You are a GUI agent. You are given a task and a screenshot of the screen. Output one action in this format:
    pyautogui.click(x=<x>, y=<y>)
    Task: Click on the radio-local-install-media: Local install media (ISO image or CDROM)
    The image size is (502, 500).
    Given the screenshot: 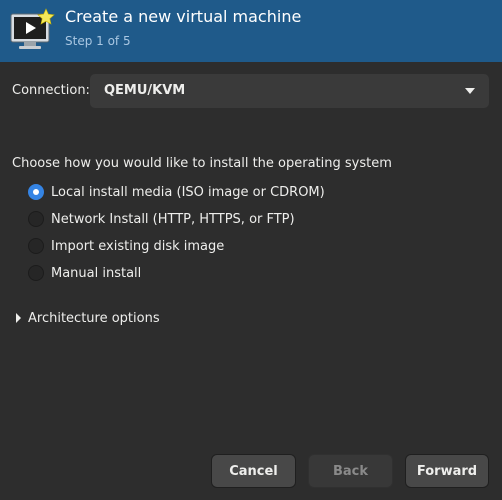 What is the action you would take?
    pyautogui.click(x=176, y=192)
    